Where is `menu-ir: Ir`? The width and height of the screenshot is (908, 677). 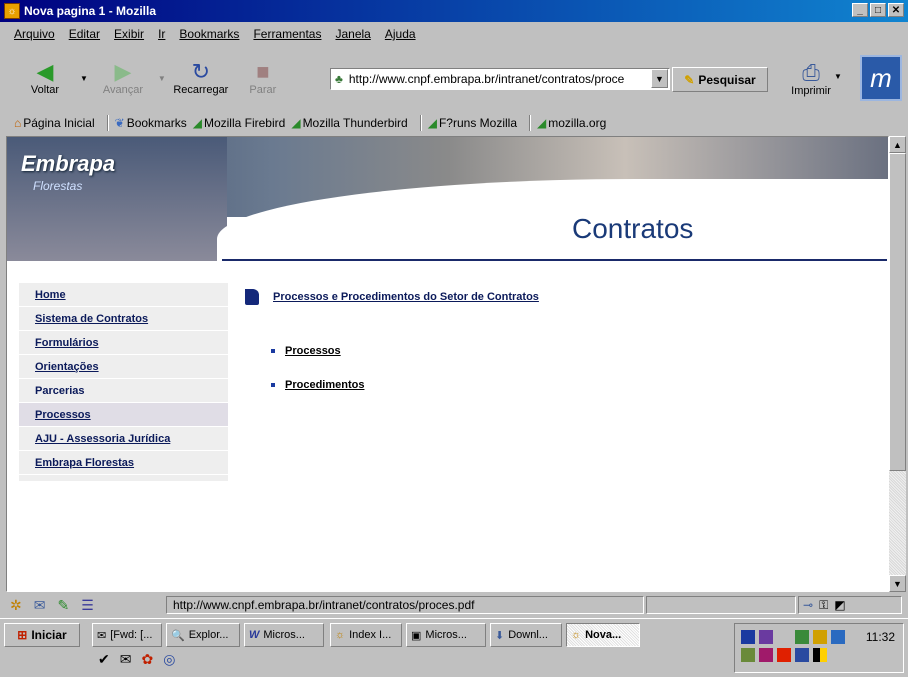 menu-ir: Ir is located at coordinates (161, 34).